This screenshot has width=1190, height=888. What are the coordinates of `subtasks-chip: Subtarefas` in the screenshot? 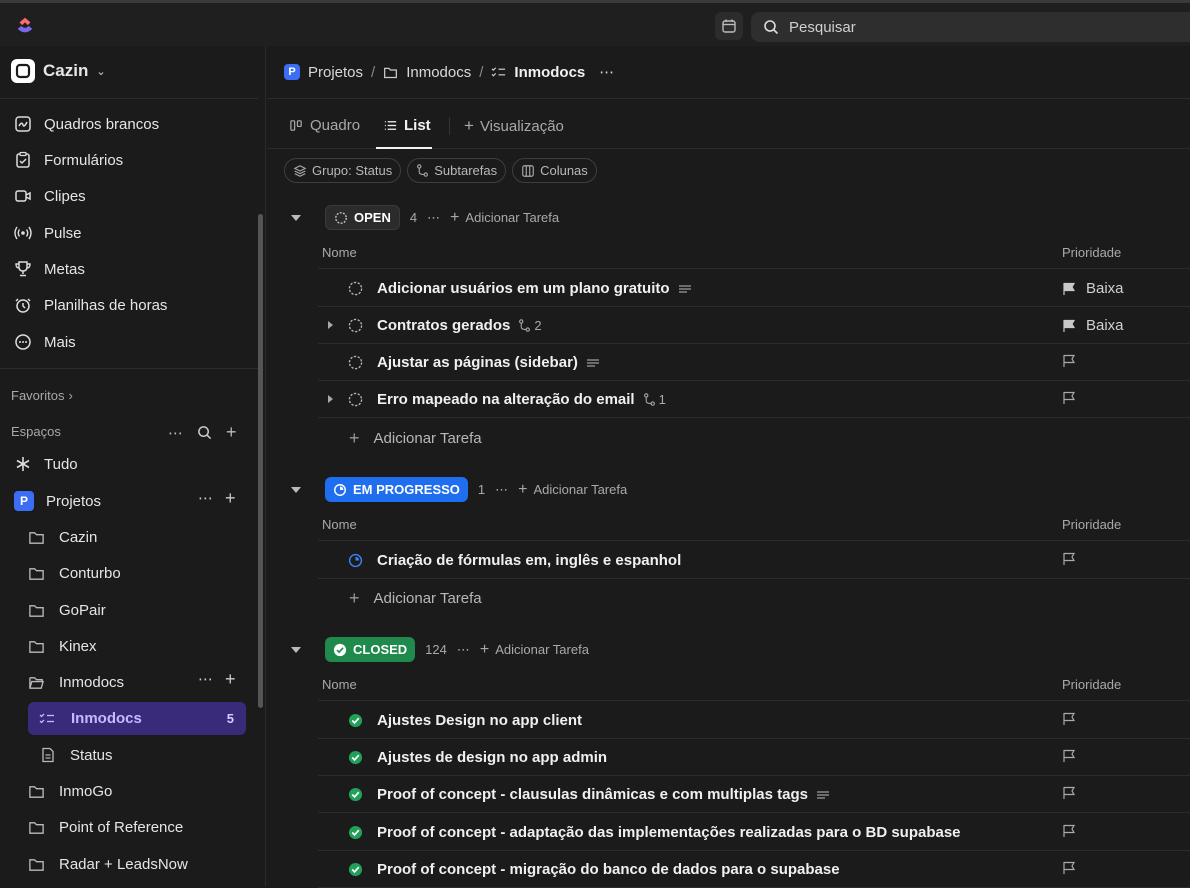 It's located at (457, 170).